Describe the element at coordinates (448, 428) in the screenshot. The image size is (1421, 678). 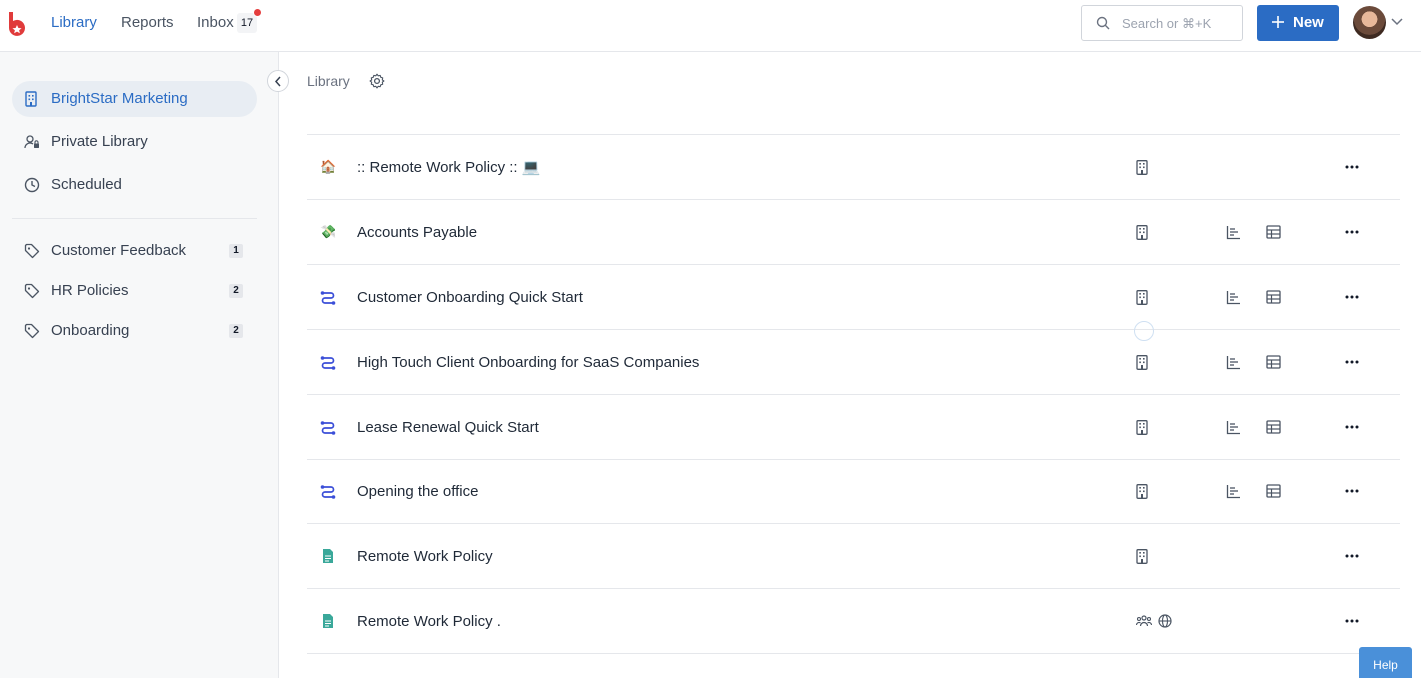
I see `item-title: Lease Renewal Quick Start` at that location.